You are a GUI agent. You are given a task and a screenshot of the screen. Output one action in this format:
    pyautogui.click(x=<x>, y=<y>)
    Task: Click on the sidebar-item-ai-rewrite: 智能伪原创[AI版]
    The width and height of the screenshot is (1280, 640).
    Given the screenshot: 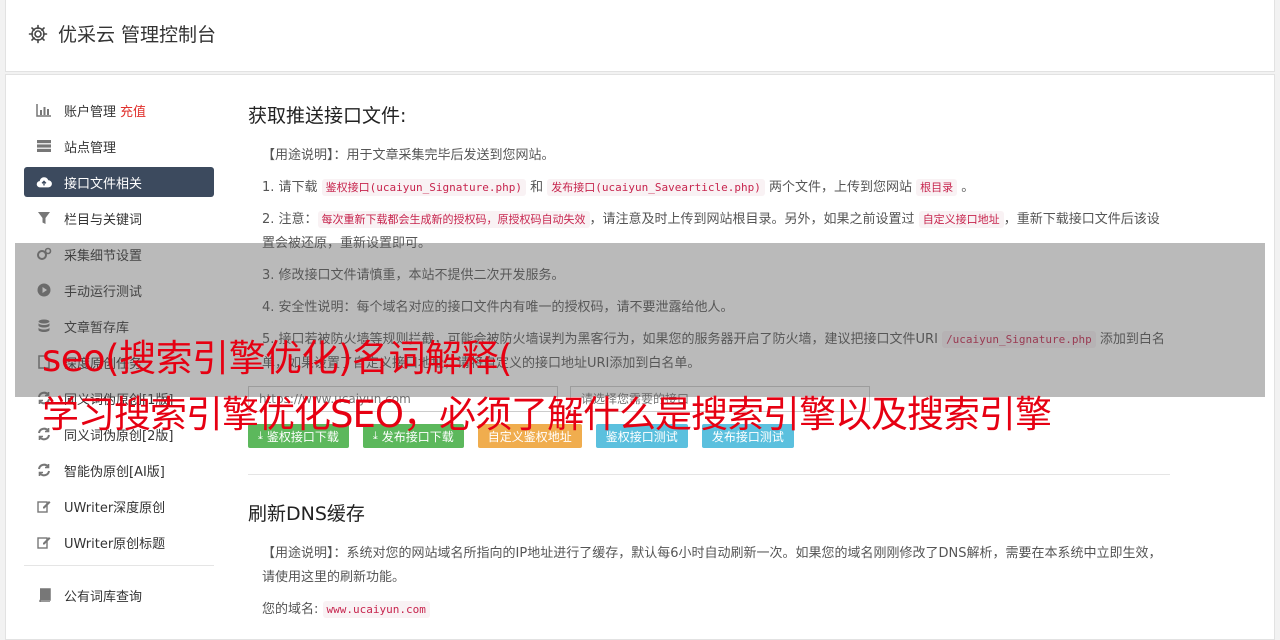 What is the action you would take?
    pyautogui.click(x=119, y=470)
    